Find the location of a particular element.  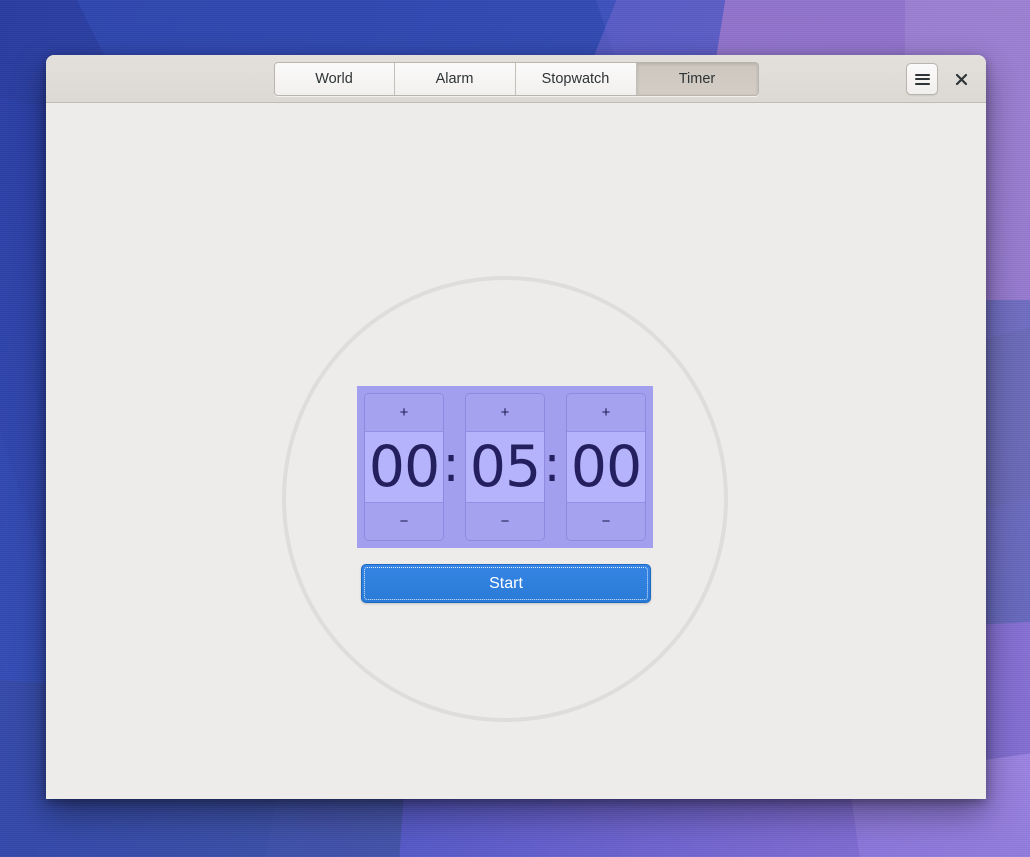

seconds-decrement-button: − is located at coordinates (606, 521).